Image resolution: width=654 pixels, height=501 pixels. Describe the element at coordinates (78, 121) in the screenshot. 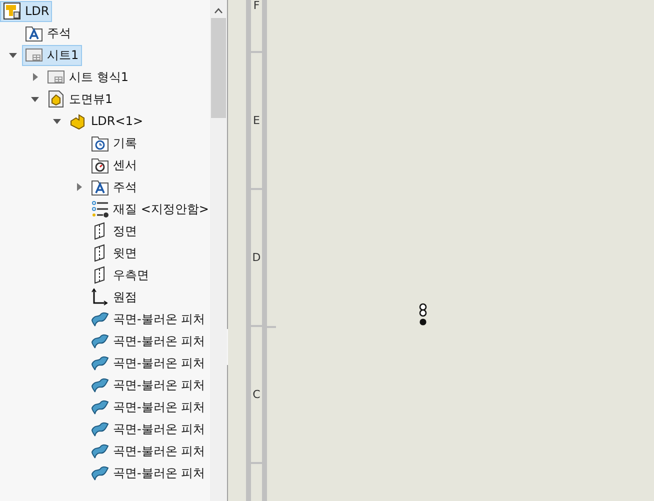

I see `part-icon` at that location.